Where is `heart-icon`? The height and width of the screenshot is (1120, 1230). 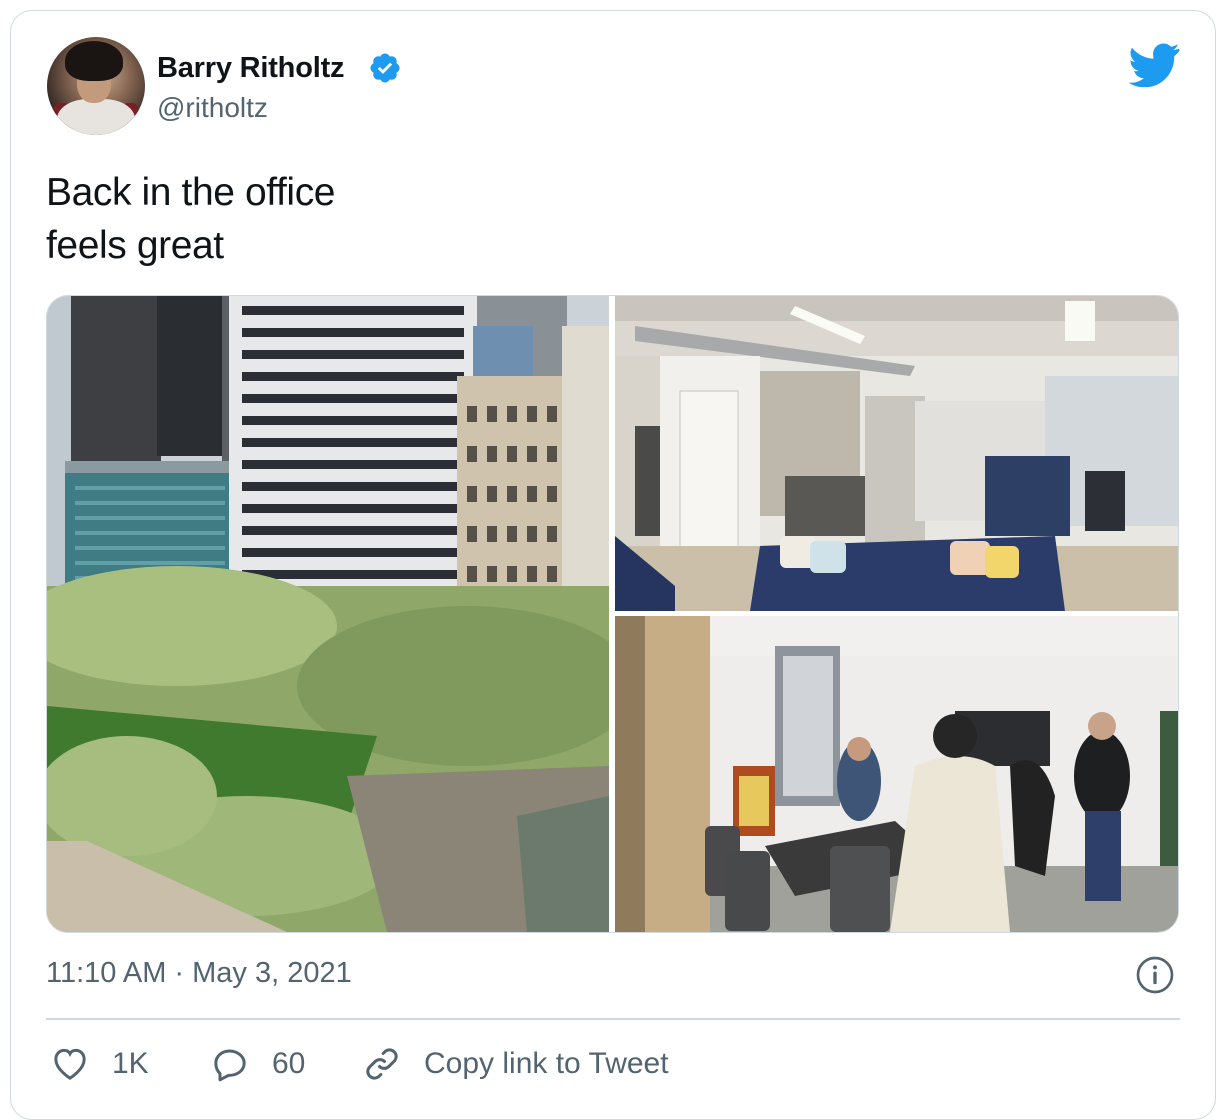 heart-icon is located at coordinates (70, 1064).